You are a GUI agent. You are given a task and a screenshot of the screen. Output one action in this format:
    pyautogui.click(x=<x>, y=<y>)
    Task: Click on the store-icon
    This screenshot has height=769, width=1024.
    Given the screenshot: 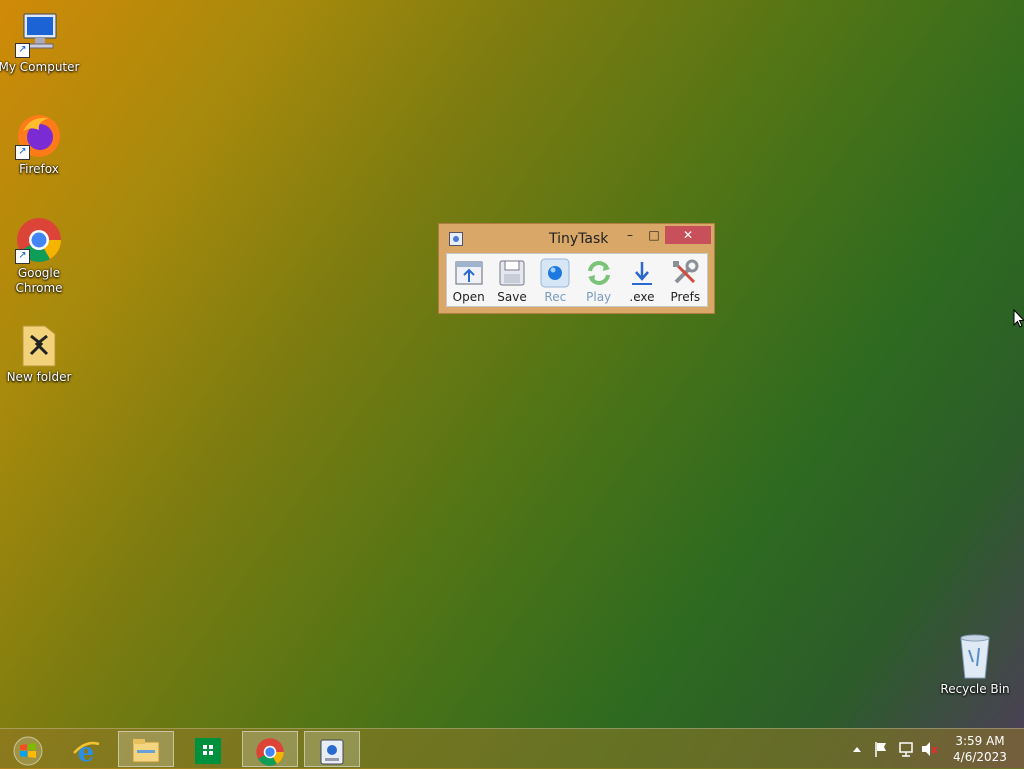 What is the action you would take?
    pyautogui.click(x=208, y=751)
    